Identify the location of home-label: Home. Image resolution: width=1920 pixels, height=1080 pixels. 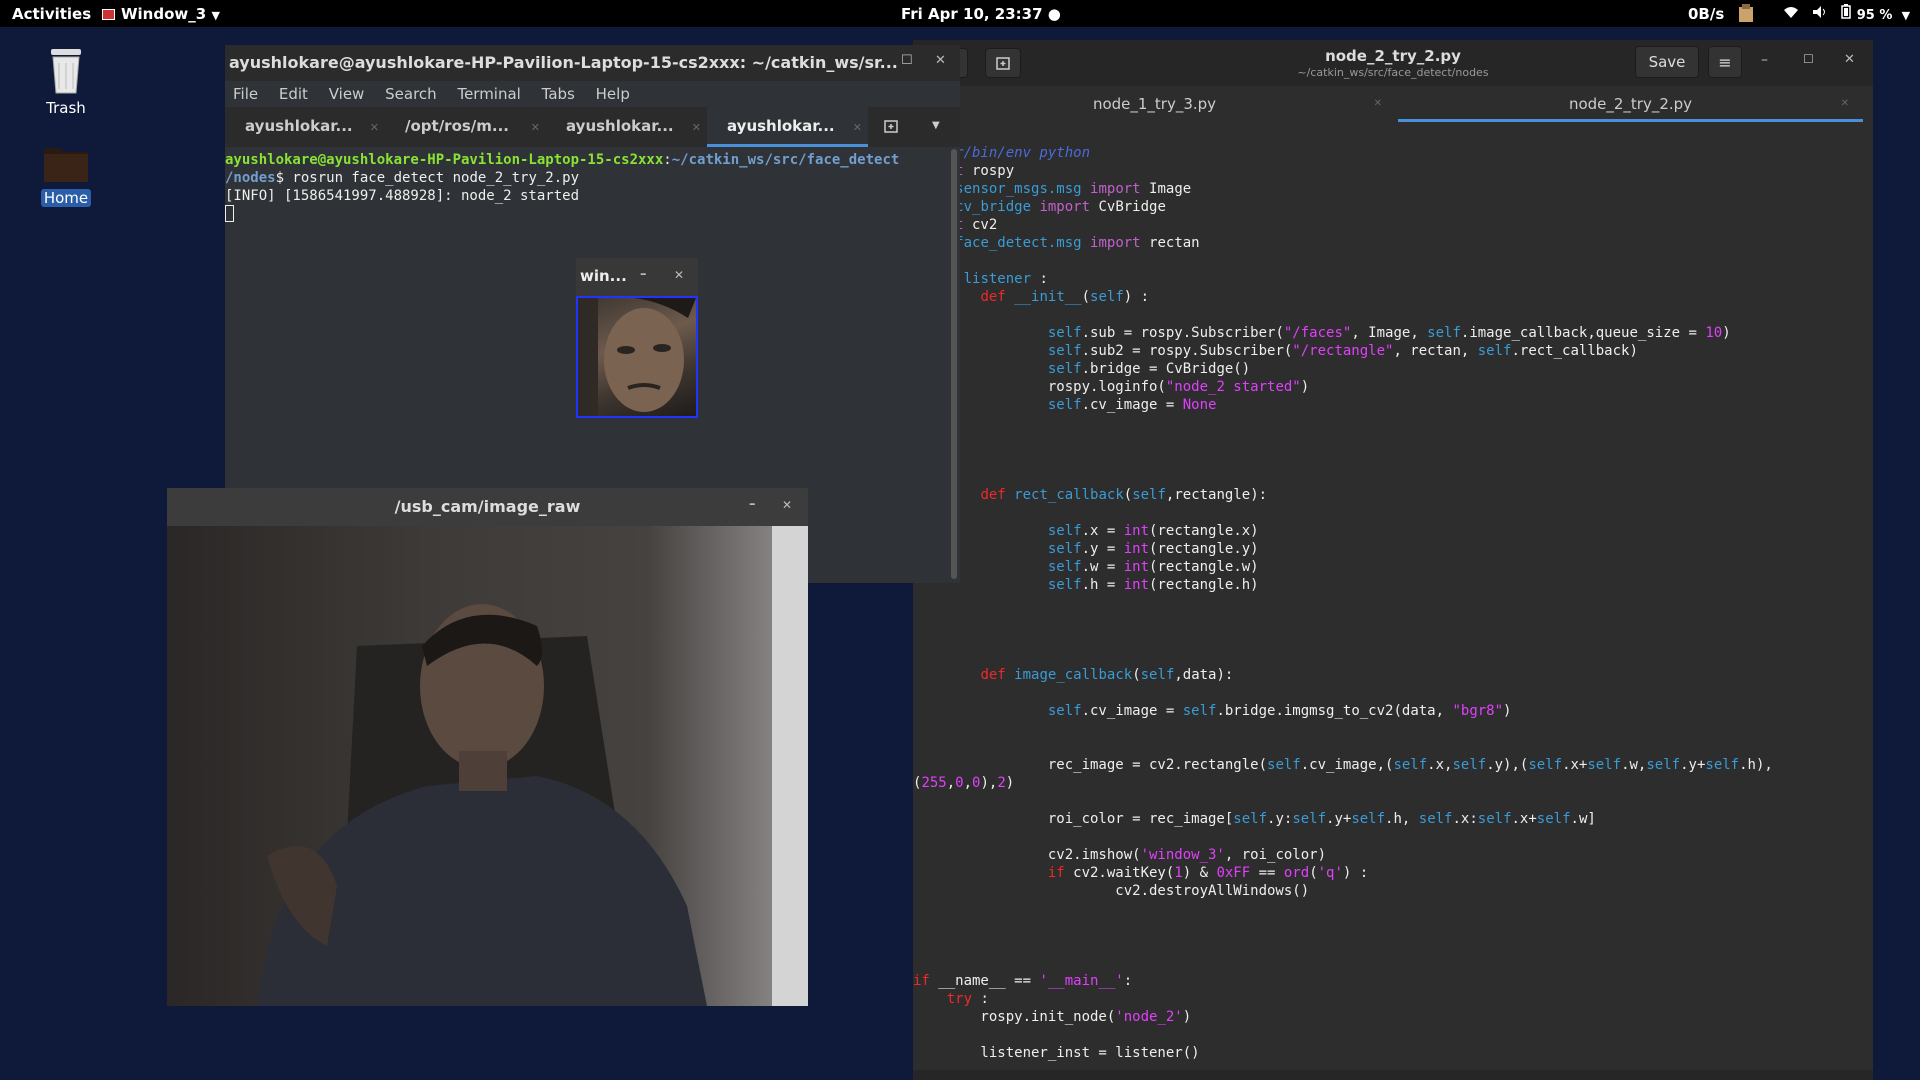
(66, 198).